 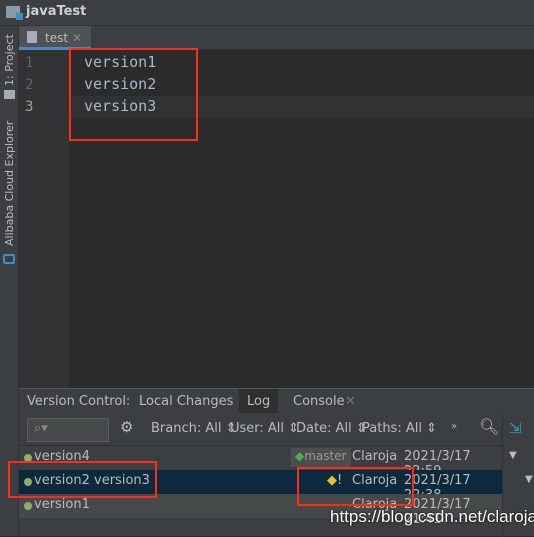 What do you see at coordinates (399, 428) in the screenshot?
I see `filter-paths: Paths: All ⇕` at bounding box center [399, 428].